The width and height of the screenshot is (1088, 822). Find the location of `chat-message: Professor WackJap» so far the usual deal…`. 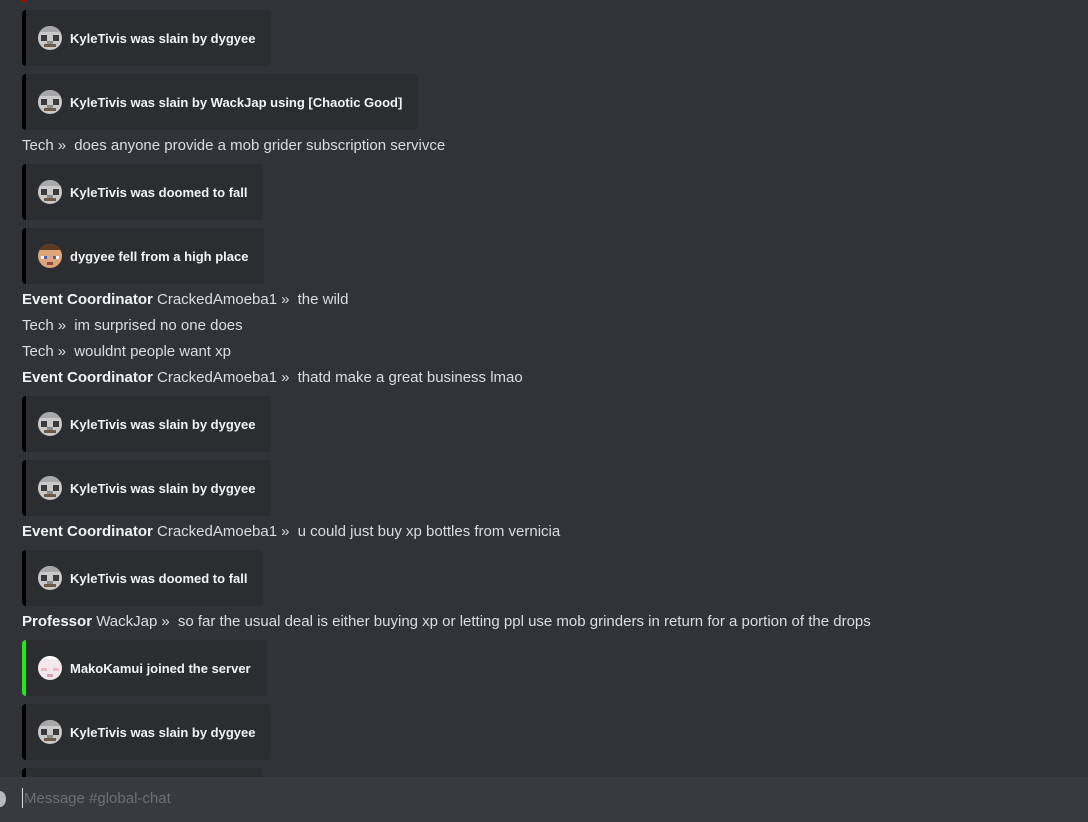

chat-message: Professor WackJap» so far the usual deal… is located at coordinates (446, 622).